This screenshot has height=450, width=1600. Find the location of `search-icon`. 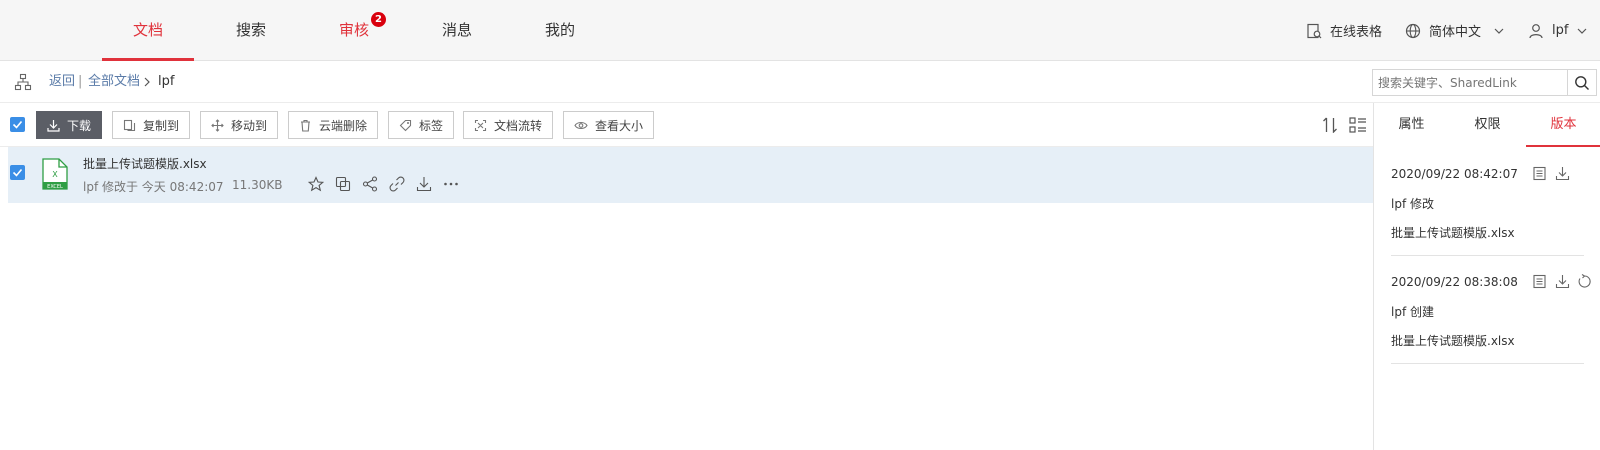

search-icon is located at coordinates (1582, 82).